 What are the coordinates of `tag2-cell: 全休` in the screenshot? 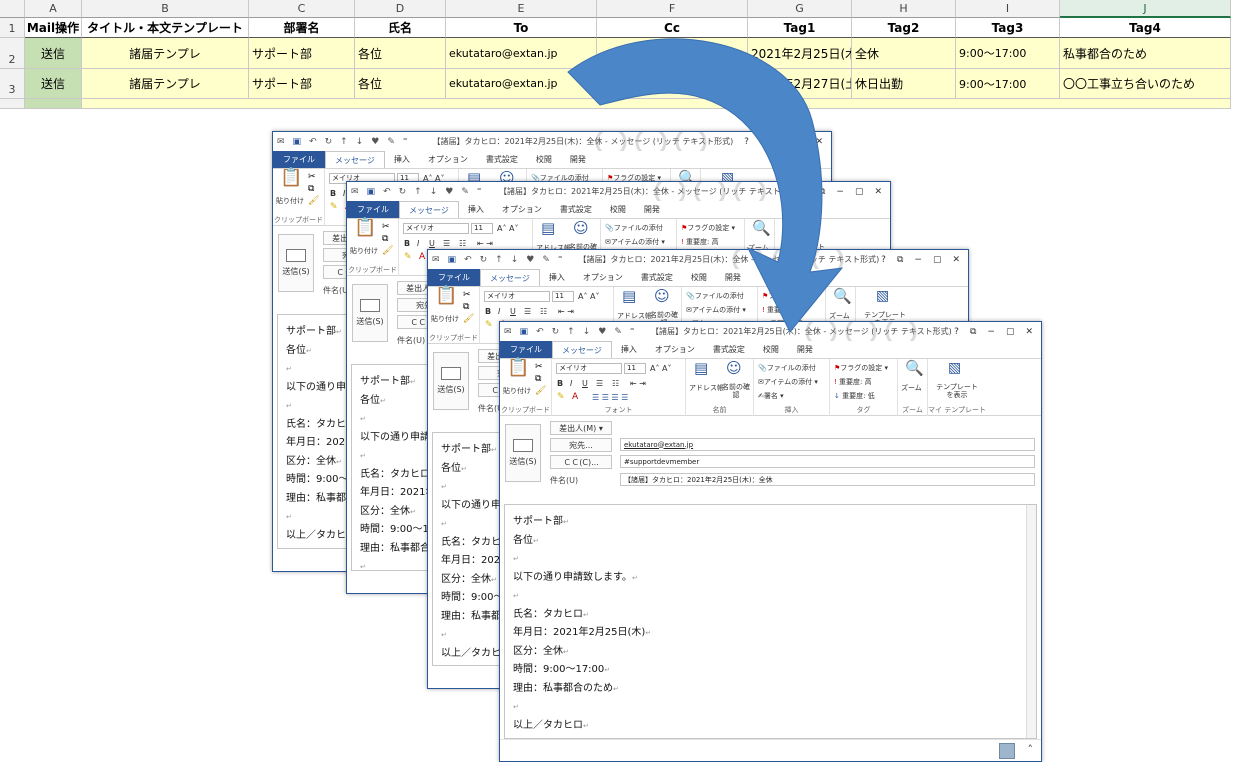 It's located at (904, 53).